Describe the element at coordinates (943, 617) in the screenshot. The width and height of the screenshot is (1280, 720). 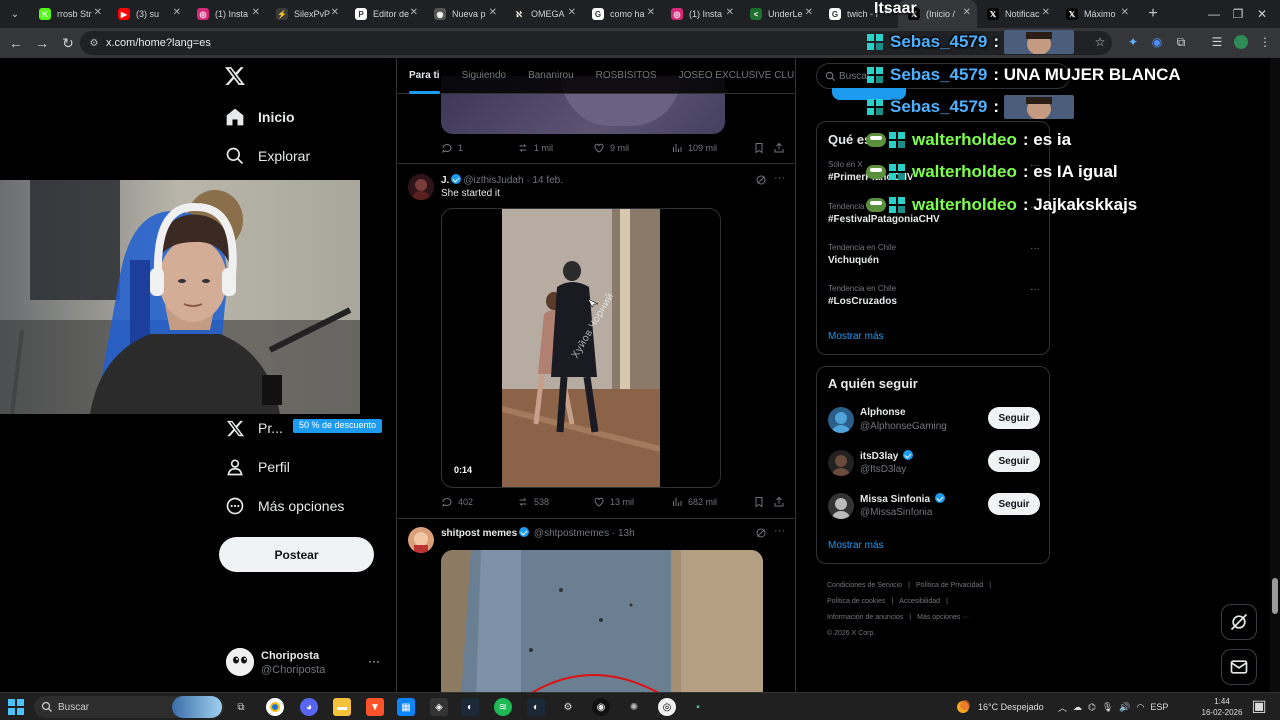
I see `footer-link: Más opciones ···` at that location.